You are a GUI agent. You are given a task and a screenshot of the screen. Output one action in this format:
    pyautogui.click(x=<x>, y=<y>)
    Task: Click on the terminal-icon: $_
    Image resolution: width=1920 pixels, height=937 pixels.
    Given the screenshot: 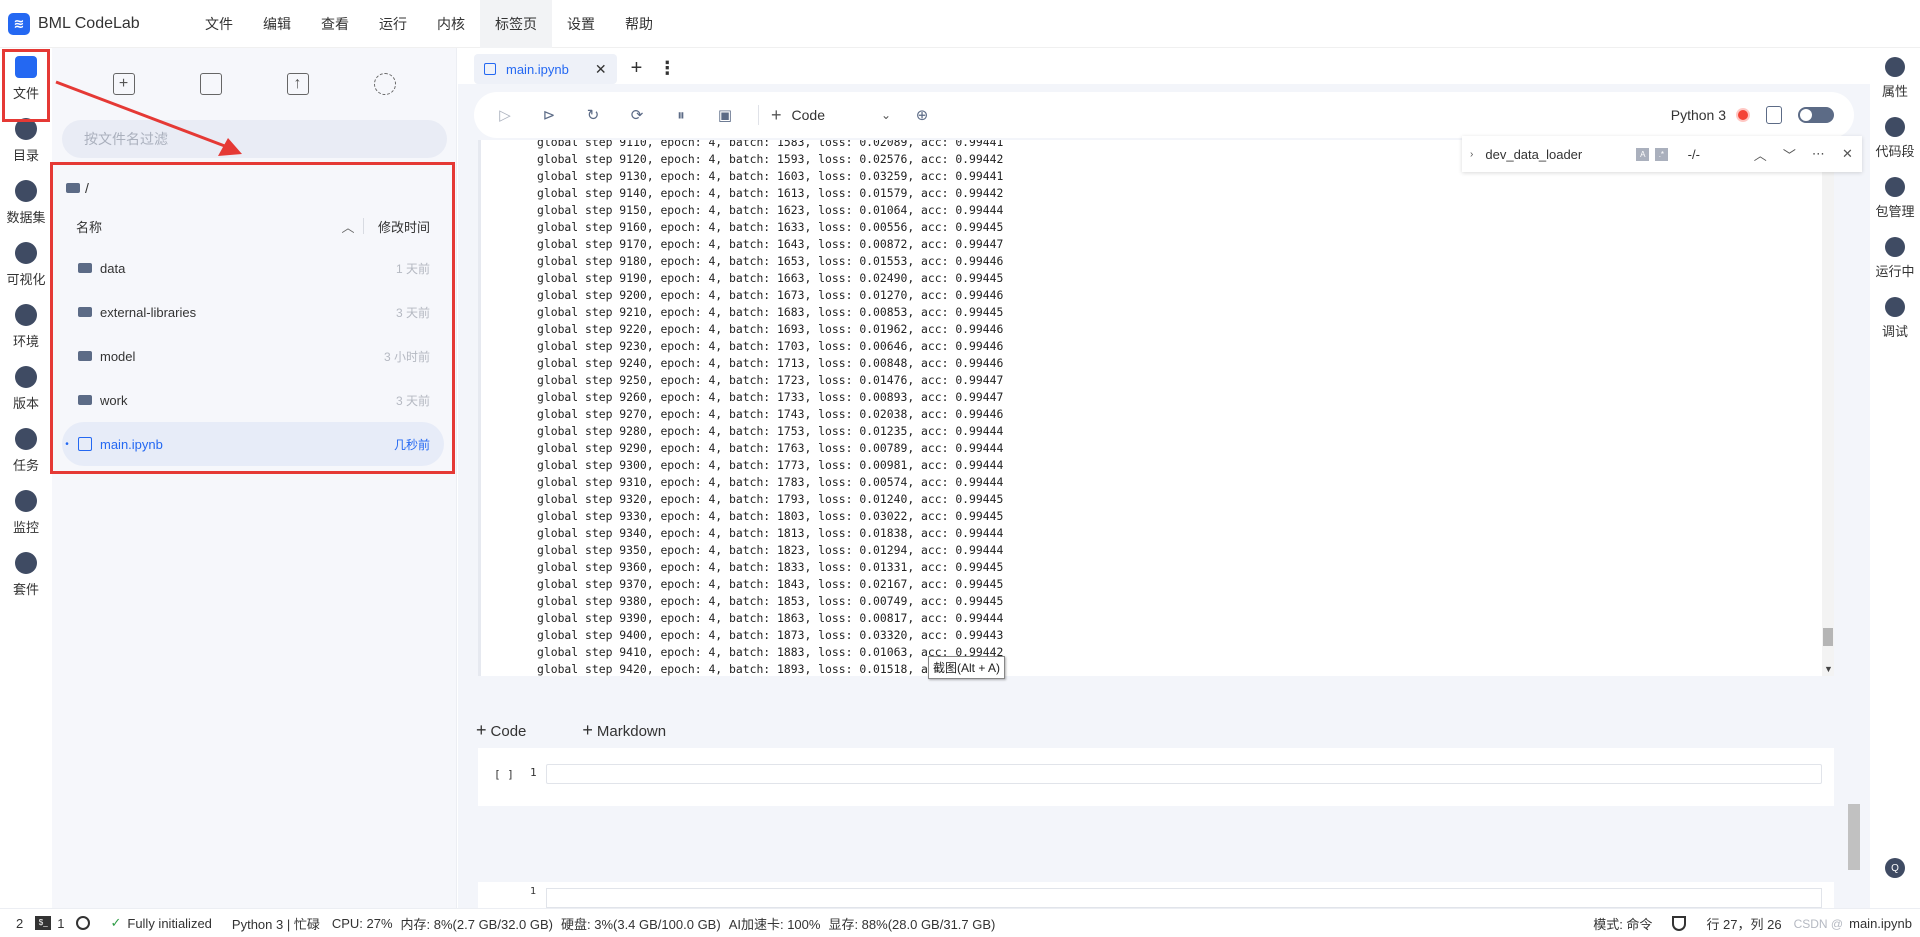 What is the action you would take?
    pyautogui.click(x=43, y=923)
    